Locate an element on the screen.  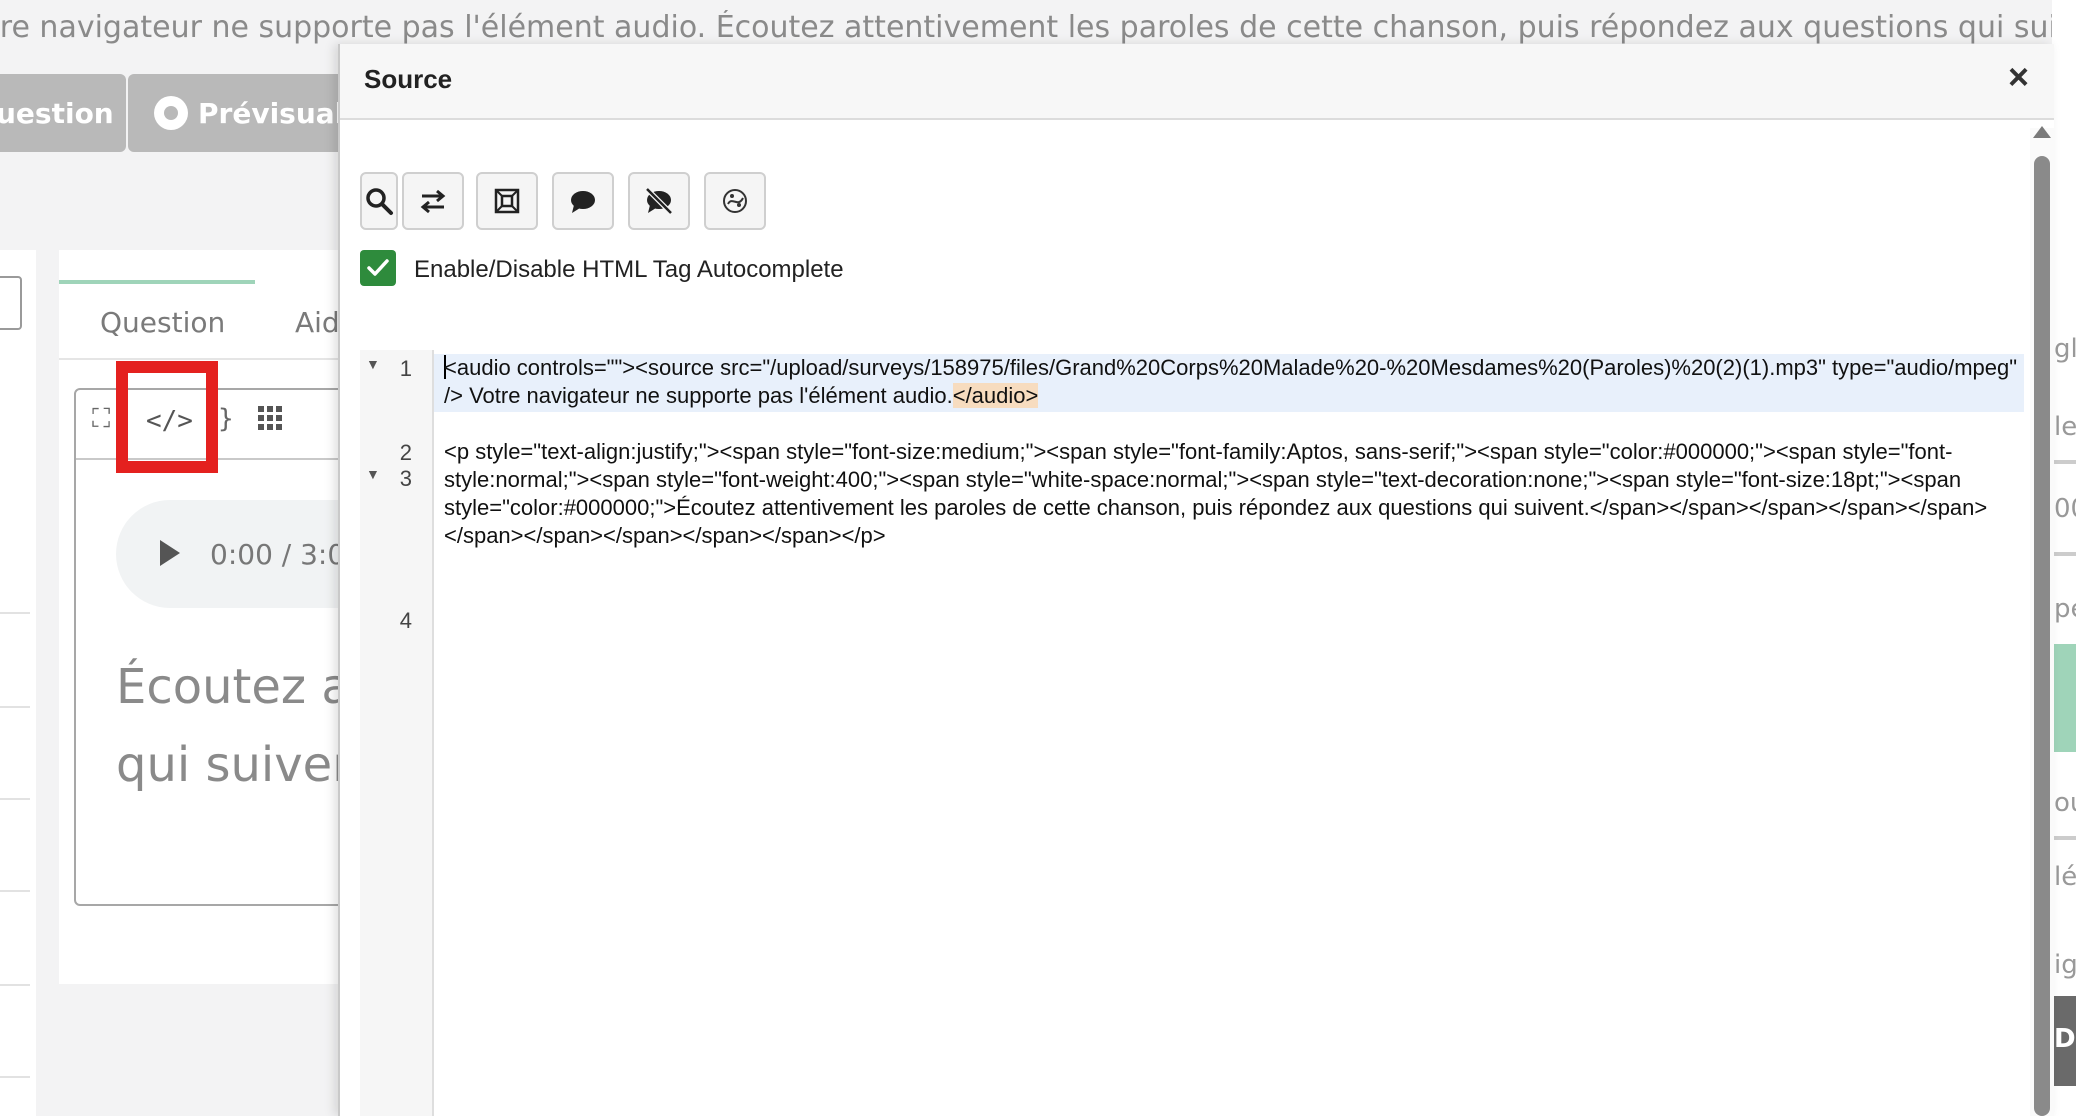
replace-button is located at coordinates (433, 201).